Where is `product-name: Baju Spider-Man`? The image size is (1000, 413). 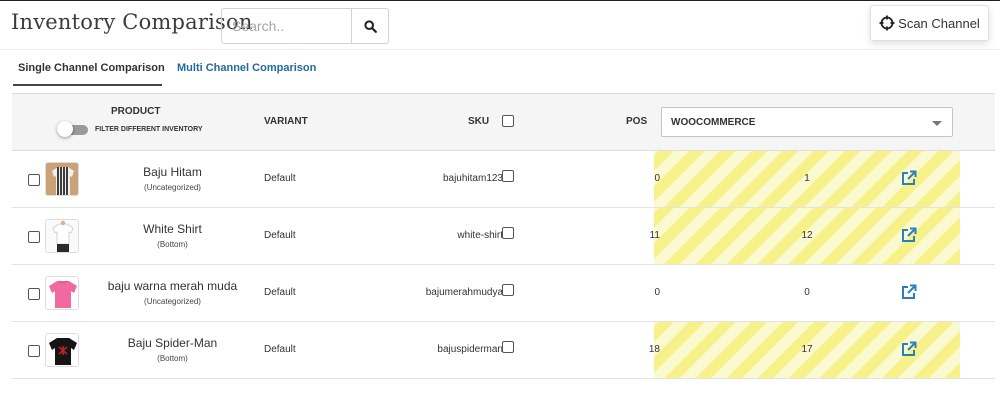 product-name: Baju Spider-Man is located at coordinates (172, 343).